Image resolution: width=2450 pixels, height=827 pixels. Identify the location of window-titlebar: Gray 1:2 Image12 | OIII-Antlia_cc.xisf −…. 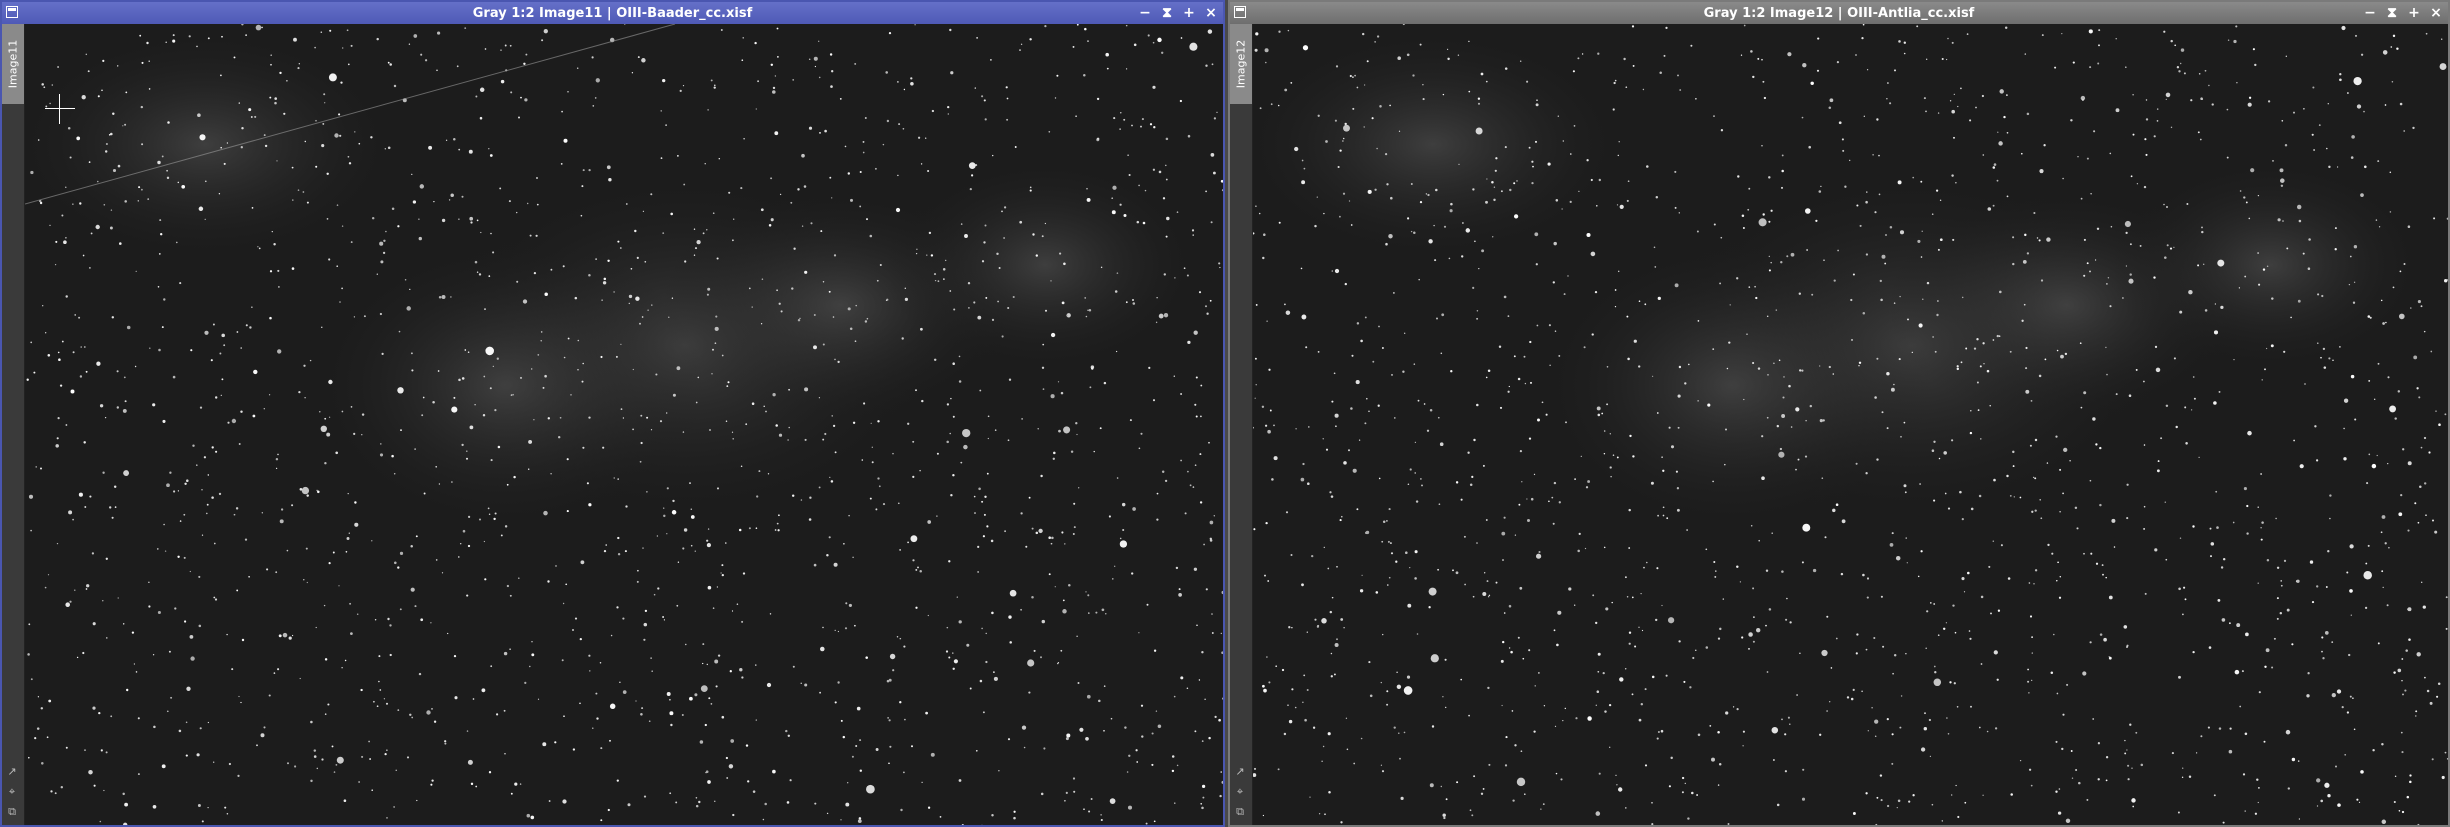
(1839, 13).